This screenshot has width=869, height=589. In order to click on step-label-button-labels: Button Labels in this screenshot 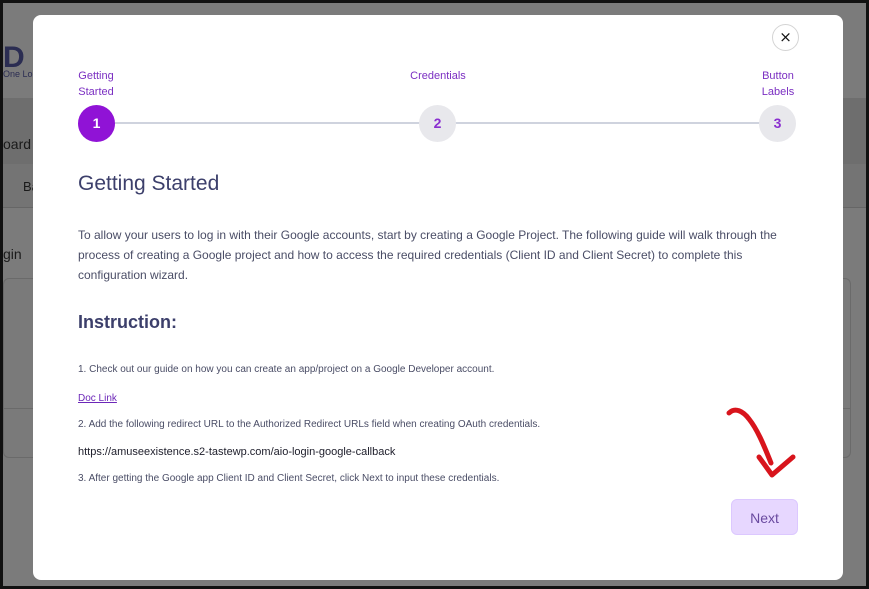, I will do `click(778, 84)`.